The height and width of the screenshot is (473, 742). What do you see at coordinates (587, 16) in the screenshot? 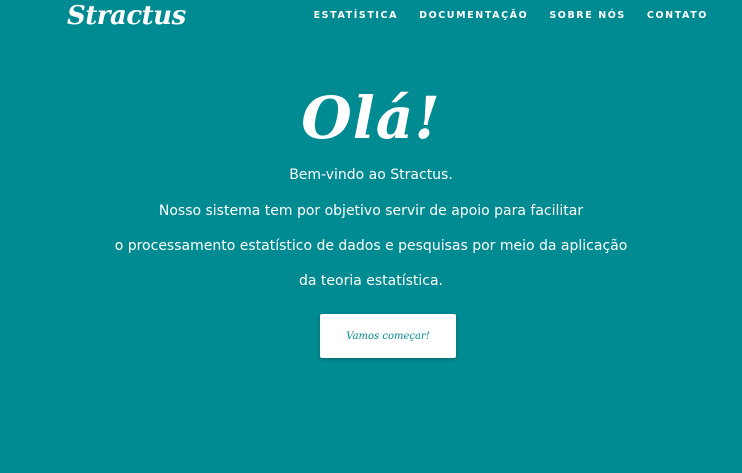
I see `nav-link-sobre-nos: SOBRE NÓS` at bounding box center [587, 16].